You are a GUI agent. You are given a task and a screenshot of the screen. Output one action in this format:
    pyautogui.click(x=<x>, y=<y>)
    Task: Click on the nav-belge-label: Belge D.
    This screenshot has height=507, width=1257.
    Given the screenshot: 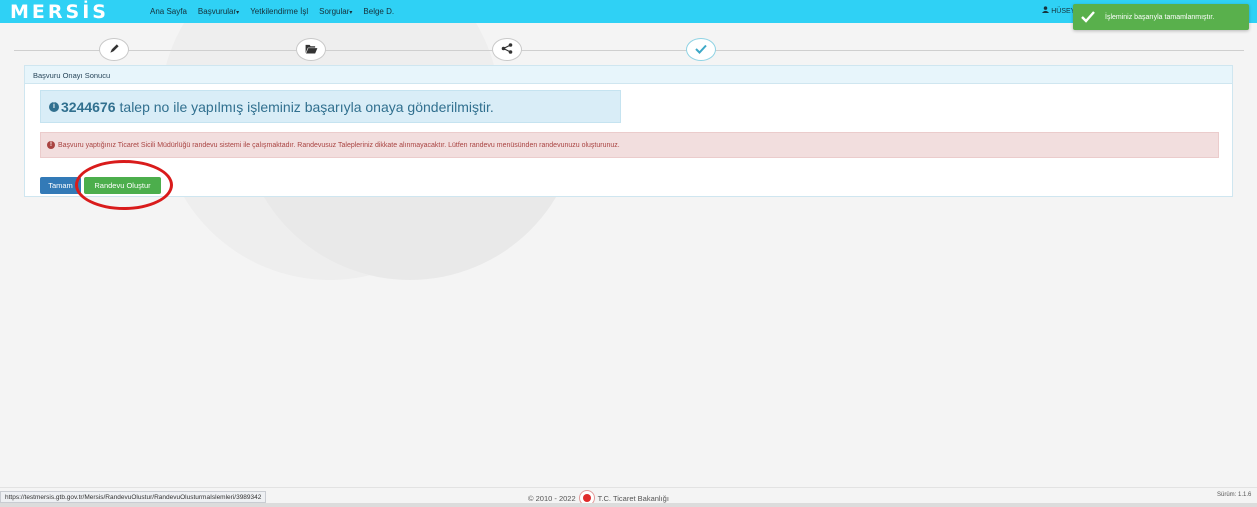 What is the action you would take?
    pyautogui.click(x=379, y=11)
    